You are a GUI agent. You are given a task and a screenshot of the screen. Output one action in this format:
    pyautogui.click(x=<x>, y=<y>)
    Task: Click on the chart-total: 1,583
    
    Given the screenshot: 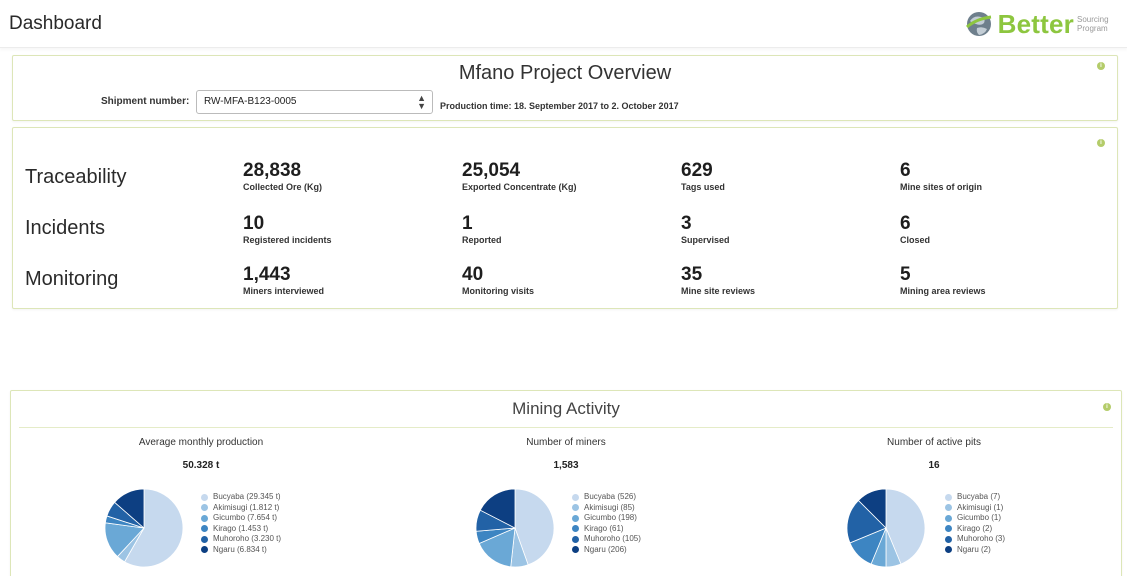 What is the action you would take?
    pyautogui.click(x=566, y=465)
    